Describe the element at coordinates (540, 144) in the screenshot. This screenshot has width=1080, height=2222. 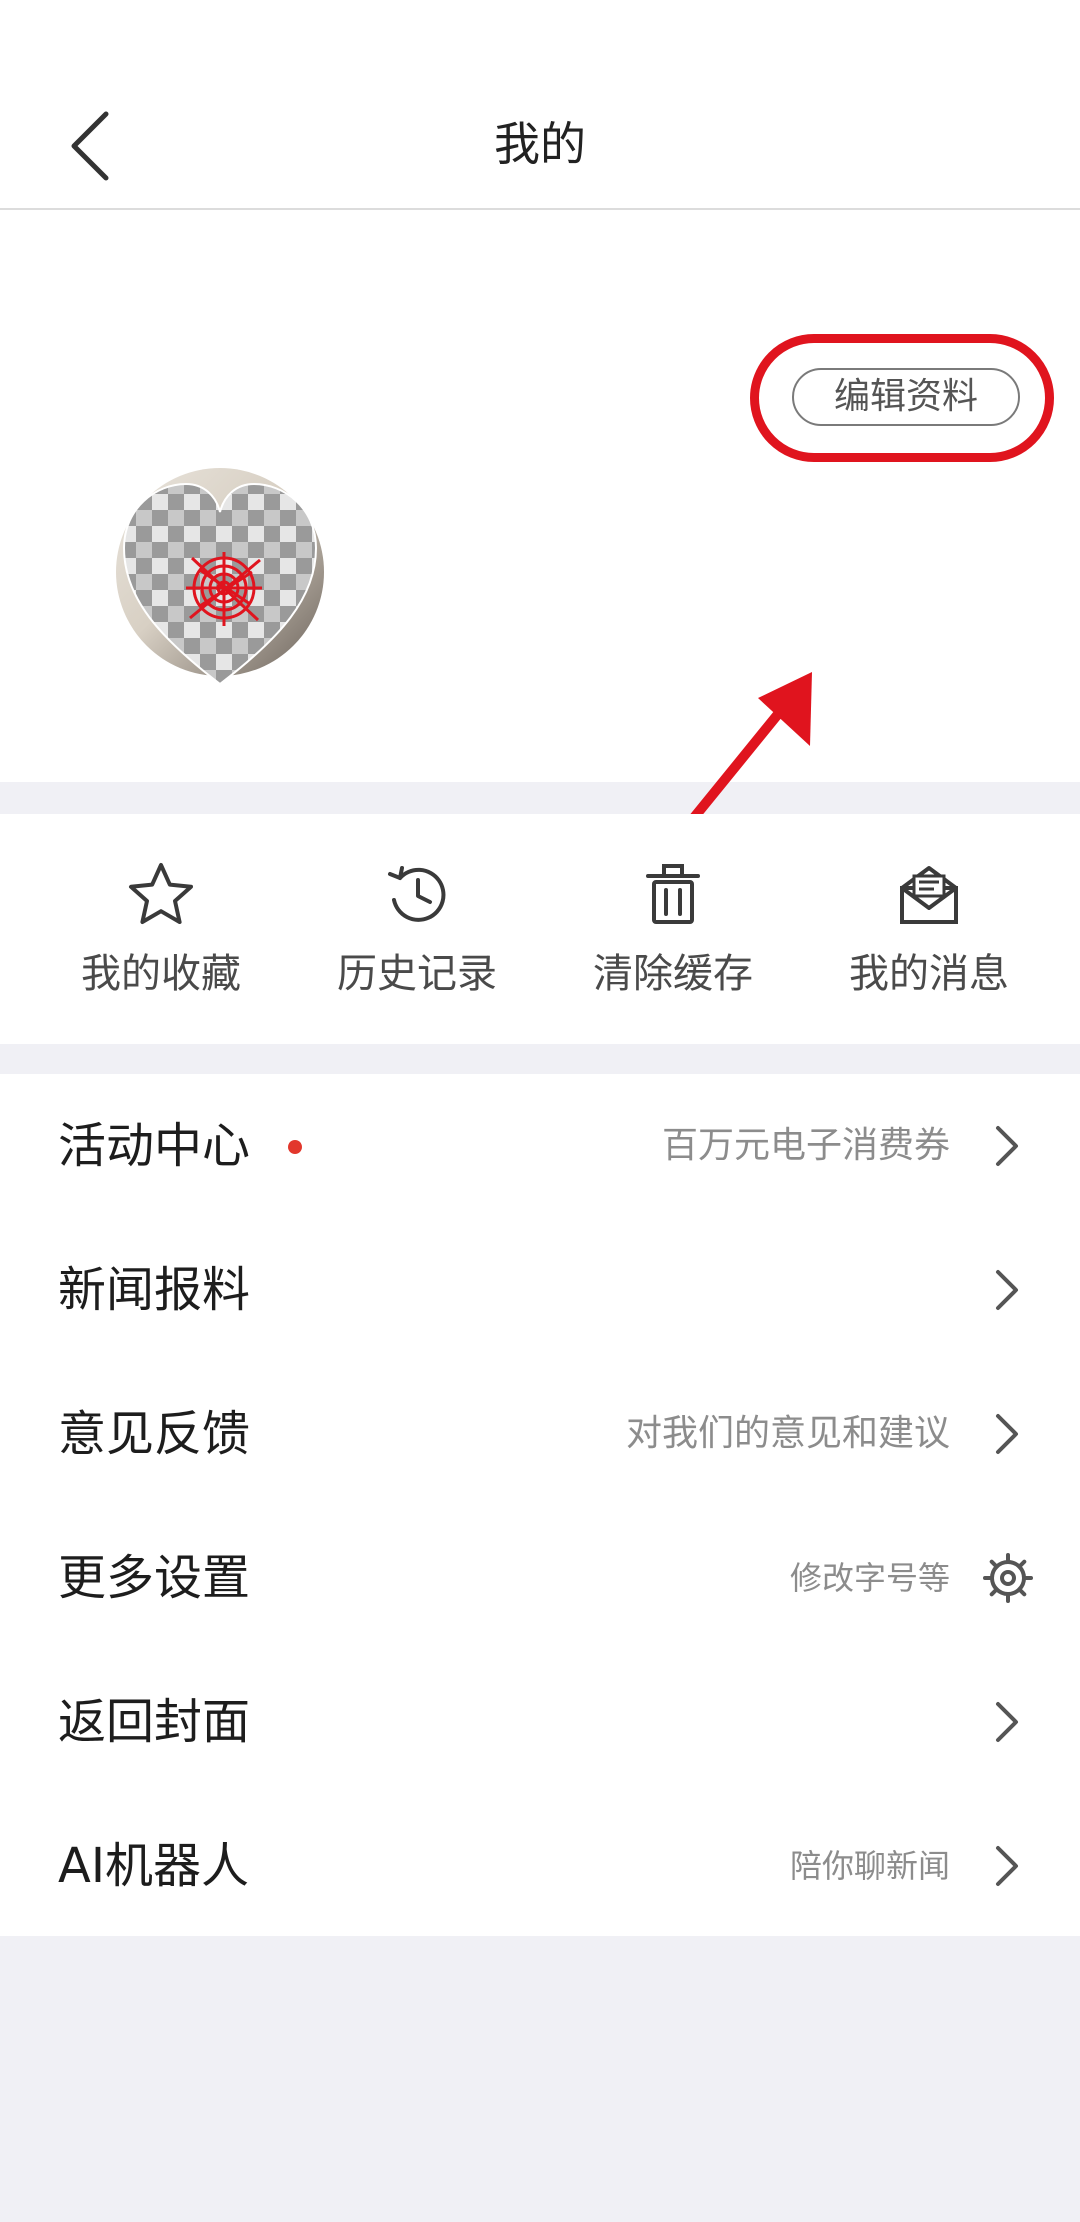
I see `page-title: 我的` at that location.